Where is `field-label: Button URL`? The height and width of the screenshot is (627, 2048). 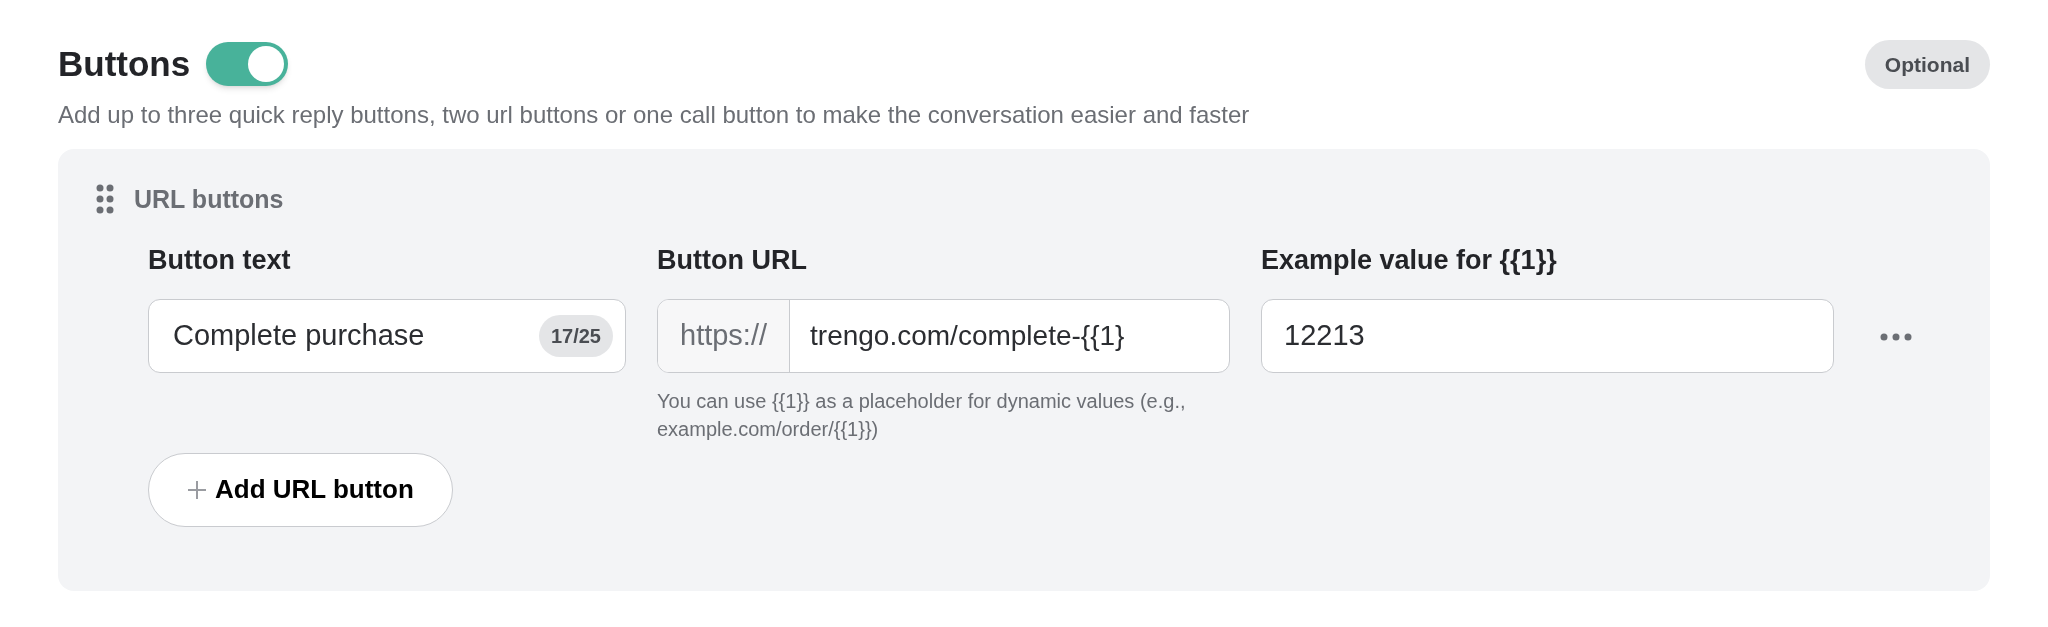 field-label: Button URL is located at coordinates (732, 260).